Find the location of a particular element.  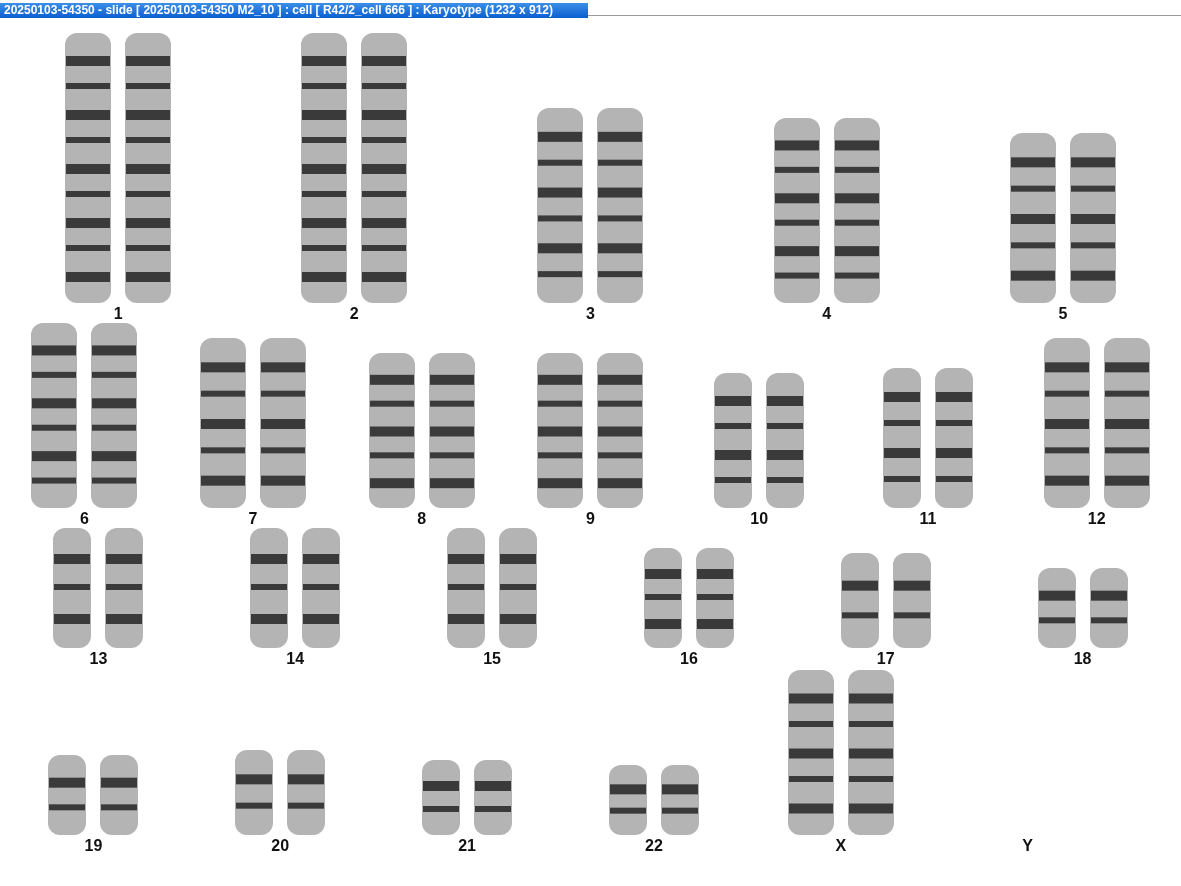

chromosome-label: 12 is located at coordinates (1096, 519).